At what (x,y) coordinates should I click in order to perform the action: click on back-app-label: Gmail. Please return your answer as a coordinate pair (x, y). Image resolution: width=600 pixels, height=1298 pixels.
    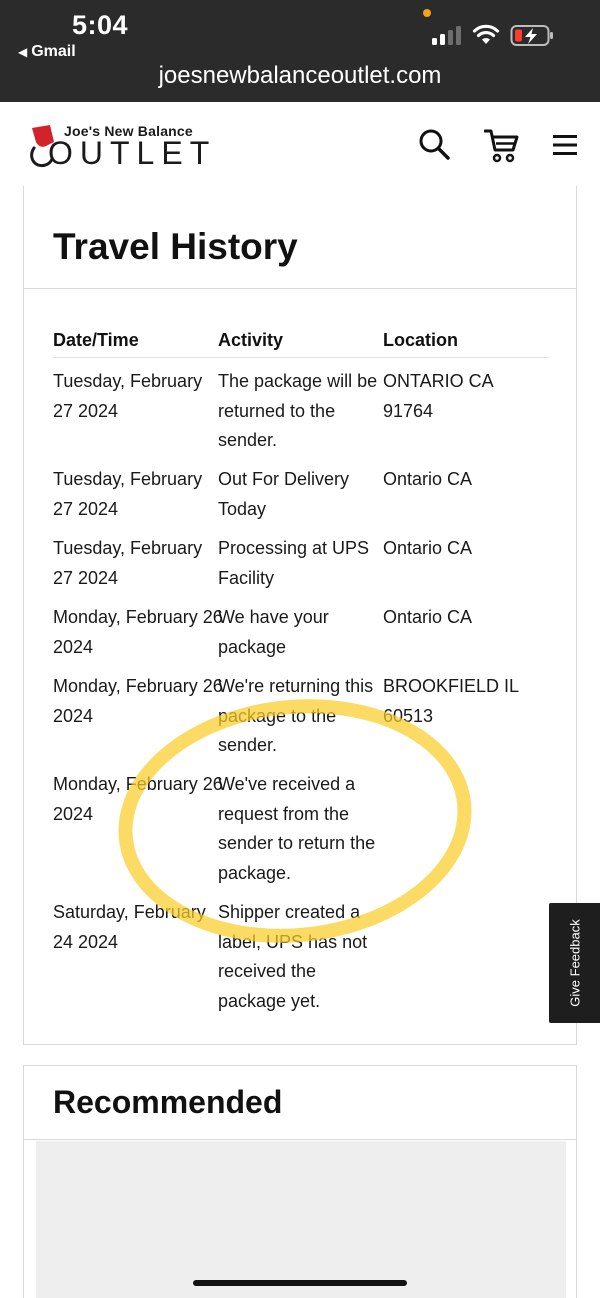
    Looking at the image, I should click on (53, 51).